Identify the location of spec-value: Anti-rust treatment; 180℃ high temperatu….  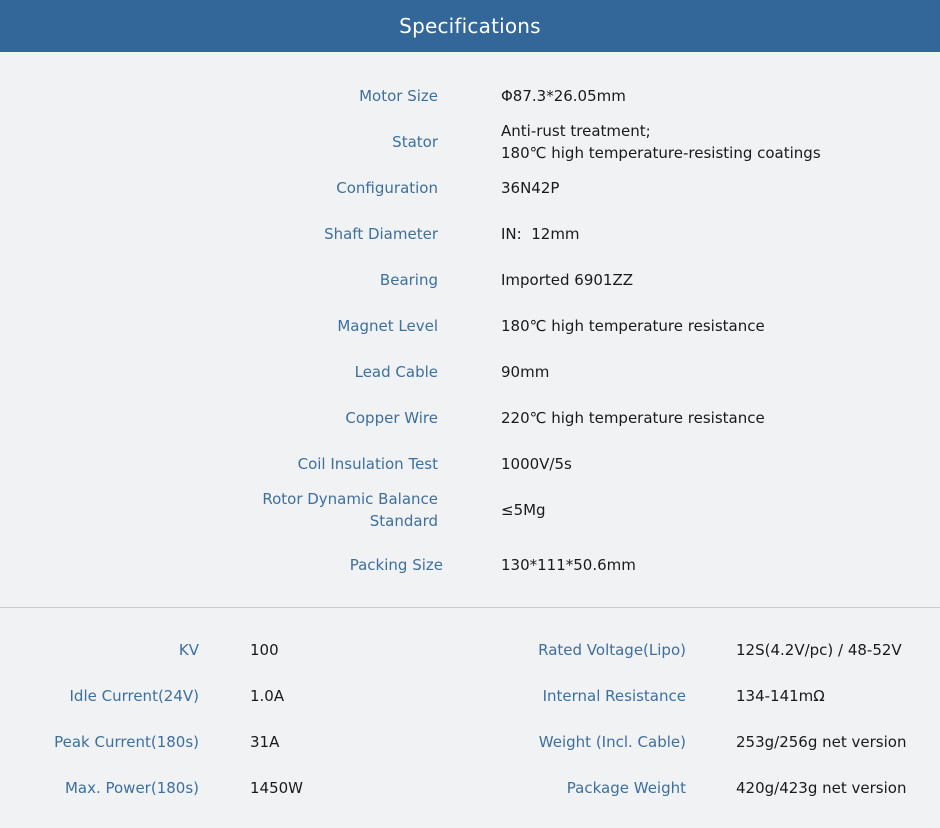
(661, 142).